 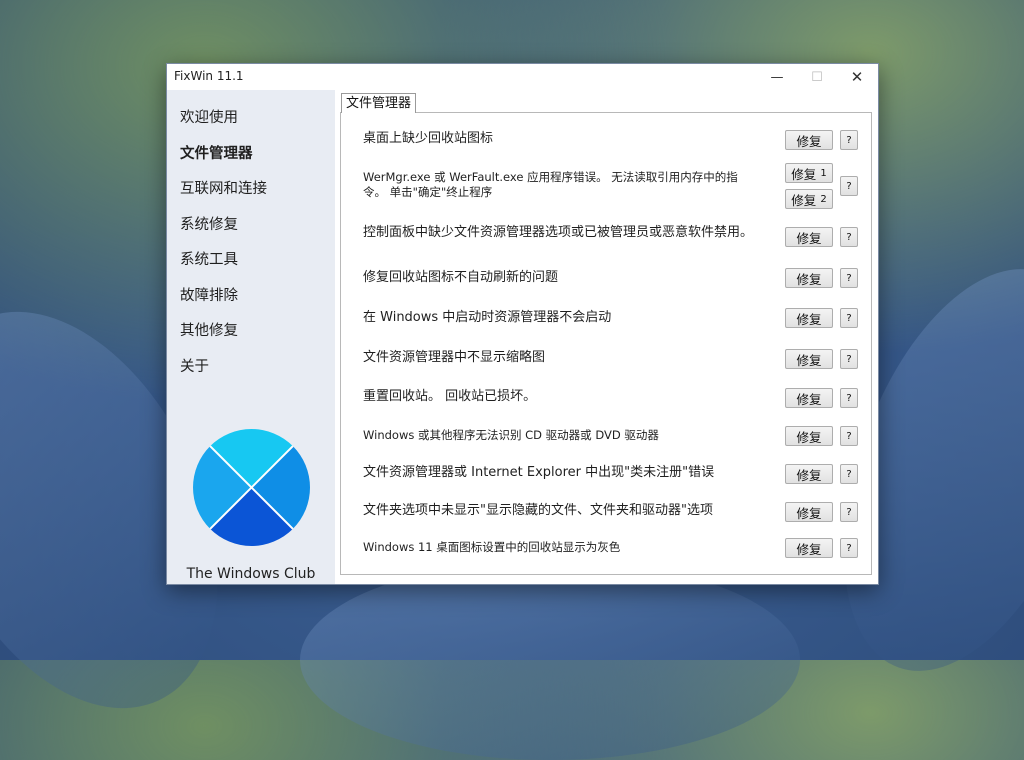 I want to click on fix-button-number: 2, so click(x=823, y=199).